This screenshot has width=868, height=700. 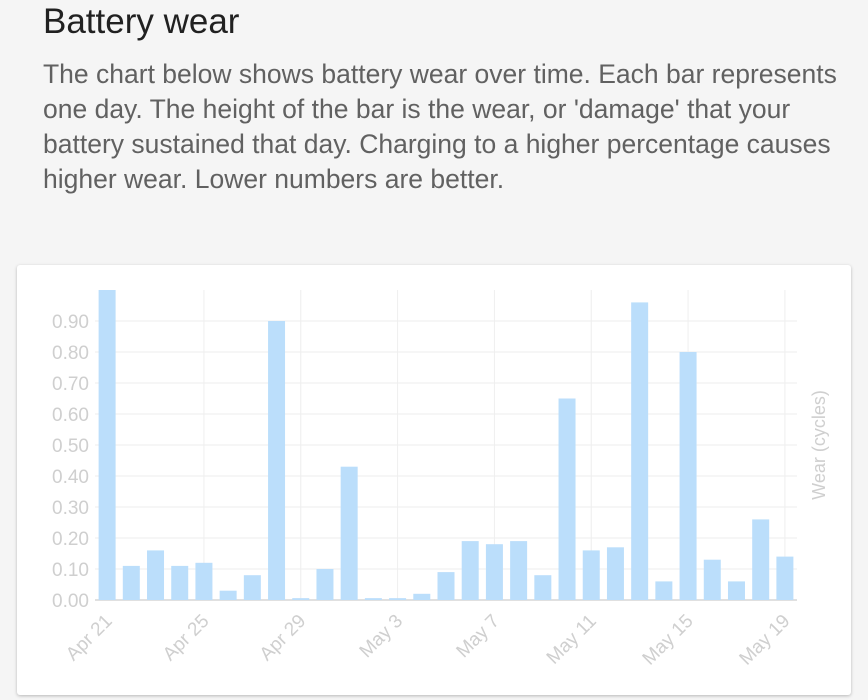 I want to click on y-tick-label: 0.20, so click(x=70, y=539).